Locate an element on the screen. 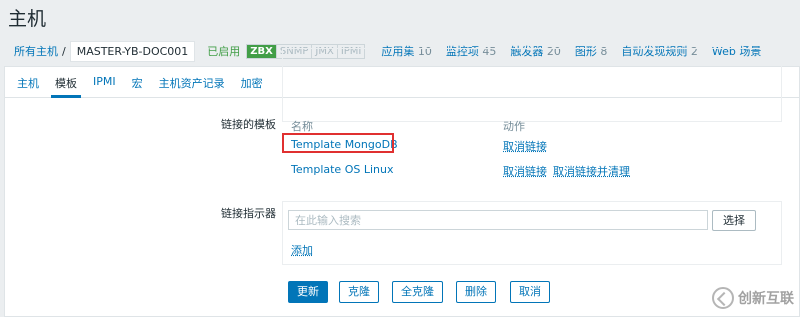  tab-inventory: 主机资产记录 is located at coordinates (192, 82).